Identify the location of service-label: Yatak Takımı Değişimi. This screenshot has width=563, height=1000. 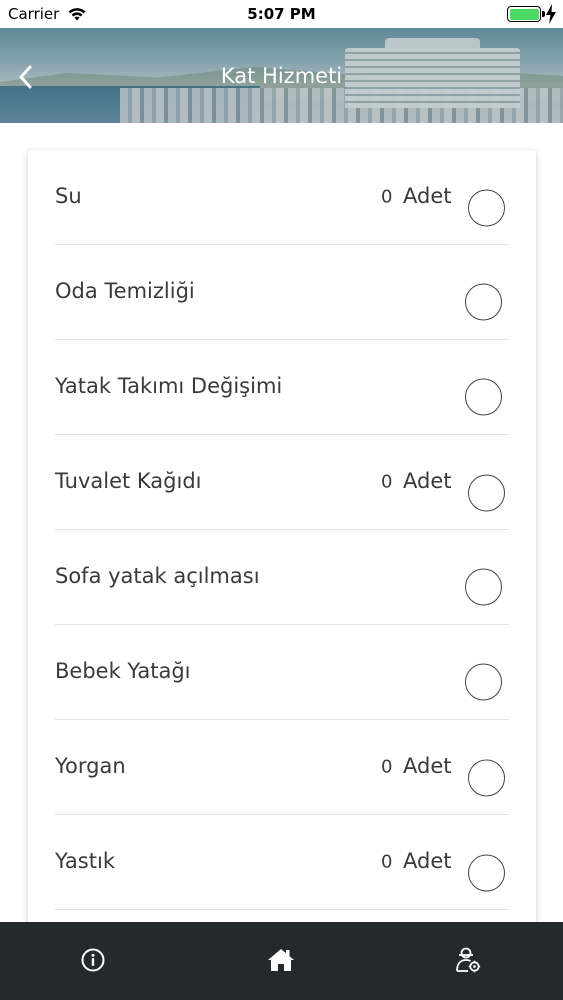
(169, 386).